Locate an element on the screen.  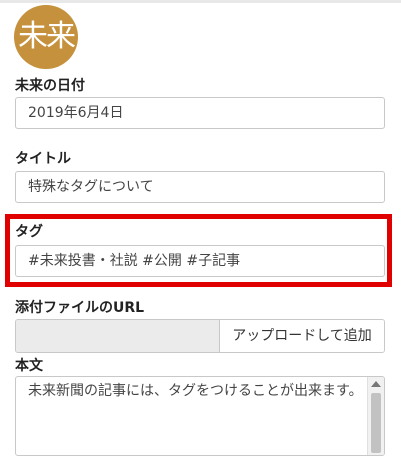
body-text: 未来新聞の記事には、タグをつけることが出来ます。 is located at coordinates (195, 391).